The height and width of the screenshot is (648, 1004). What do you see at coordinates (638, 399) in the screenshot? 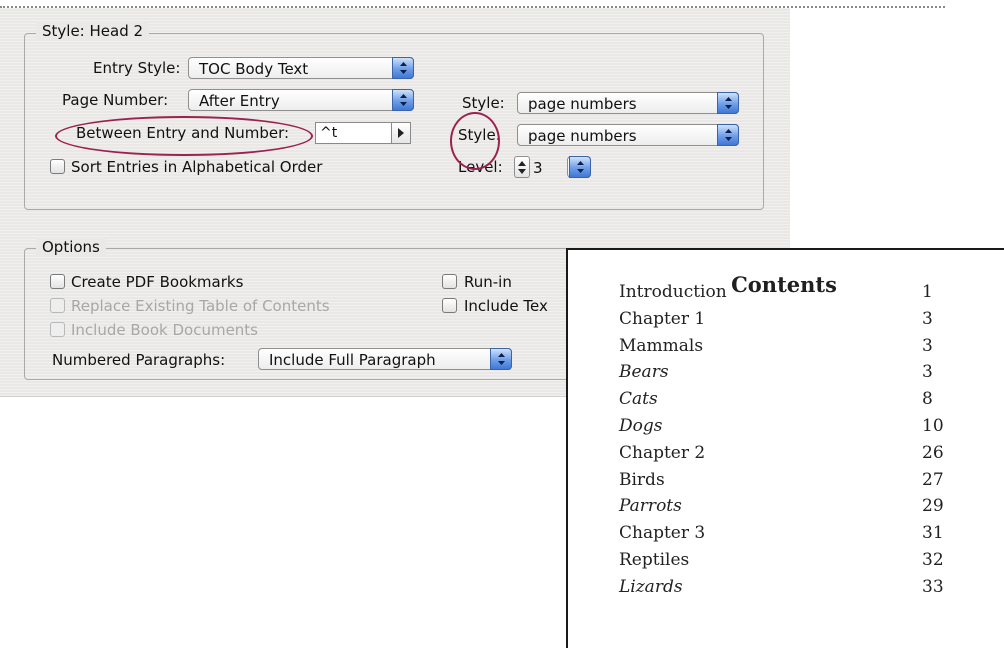
I see `toc-entry-text: Cats` at bounding box center [638, 399].